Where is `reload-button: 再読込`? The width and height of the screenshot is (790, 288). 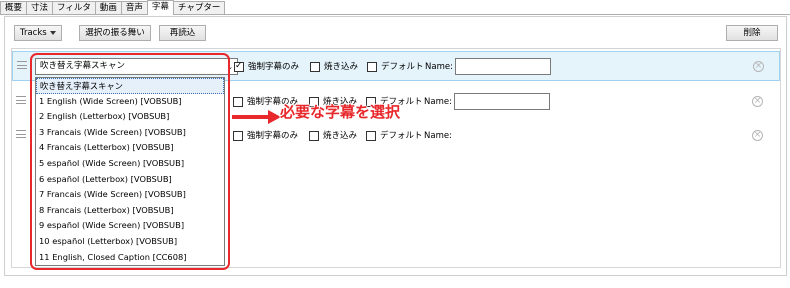
reload-button: 再読込 is located at coordinates (182, 33).